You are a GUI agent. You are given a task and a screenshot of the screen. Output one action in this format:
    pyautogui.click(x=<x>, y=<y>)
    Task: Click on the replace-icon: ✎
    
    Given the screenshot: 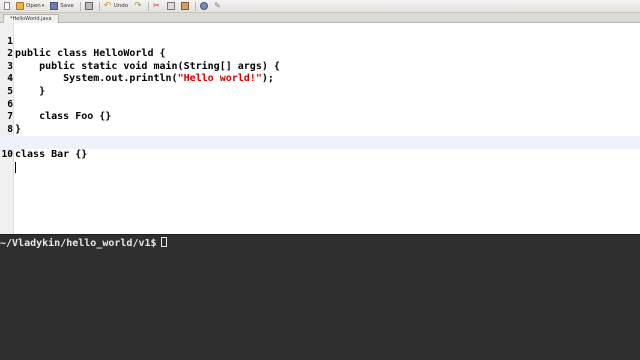 What is the action you would take?
    pyautogui.click(x=217, y=5)
    